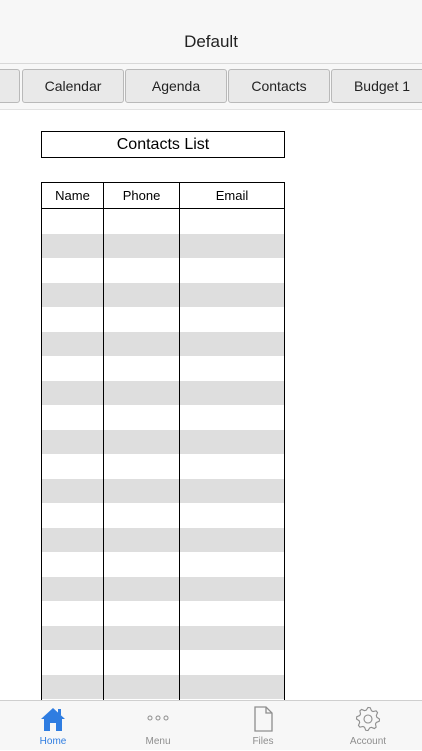  What do you see at coordinates (211, 41) in the screenshot?
I see `page-title: Default` at bounding box center [211, 41].